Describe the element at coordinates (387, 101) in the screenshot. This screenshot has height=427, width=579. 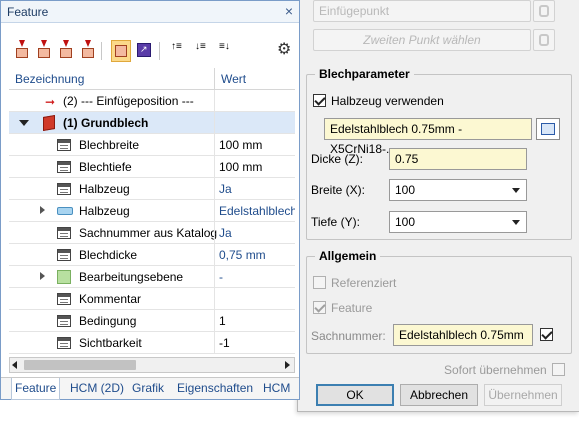
I see `halbzeug-verwenden-label: Halbzeug verwenden` at that location.